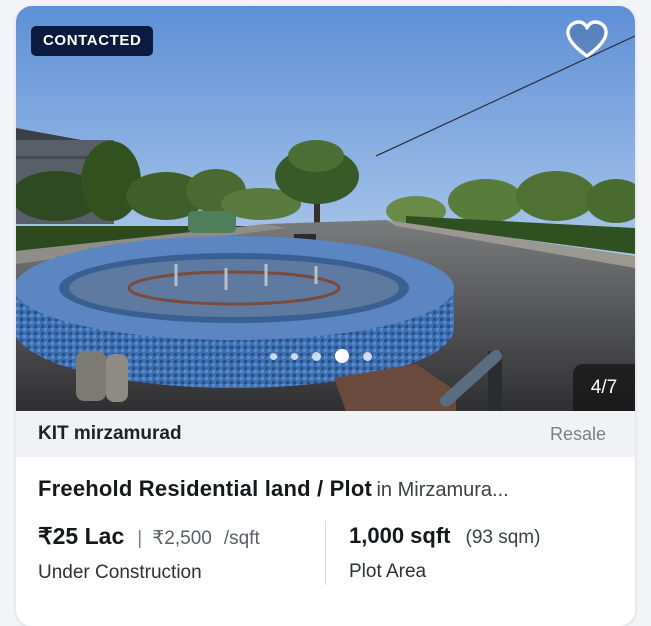 The image size is (651, 626). I want to click on price: ₹25 Lac, so click(81, 536).